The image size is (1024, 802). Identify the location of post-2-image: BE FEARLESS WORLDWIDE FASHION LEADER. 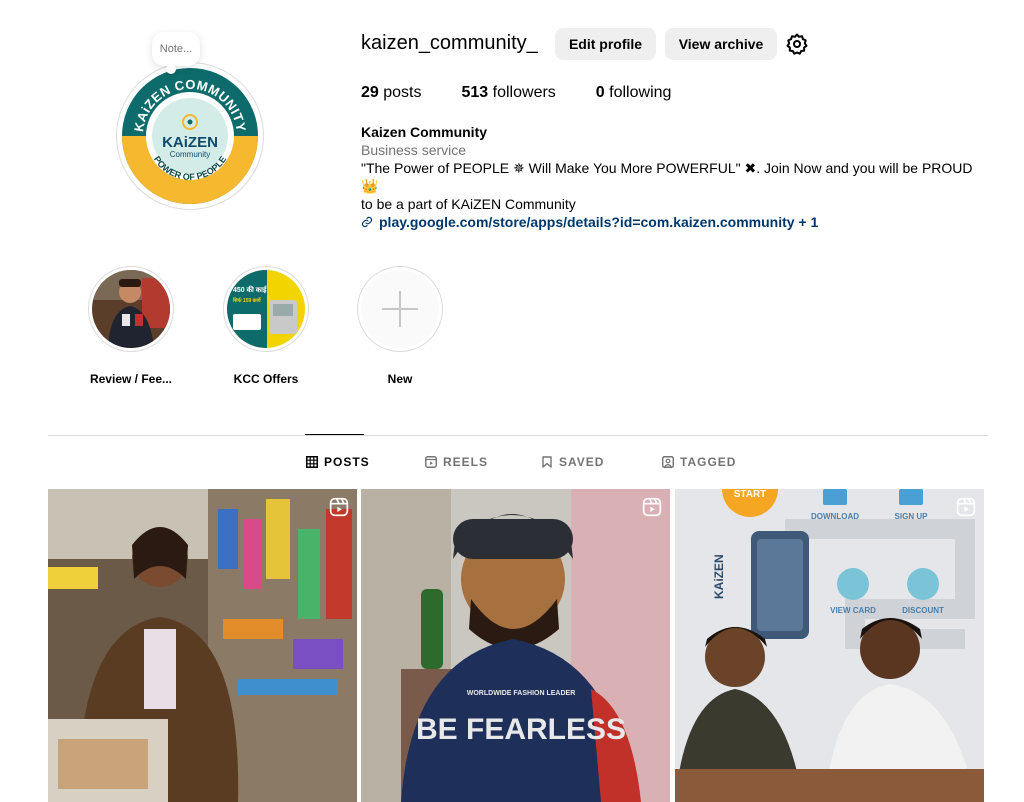
(515, 645).